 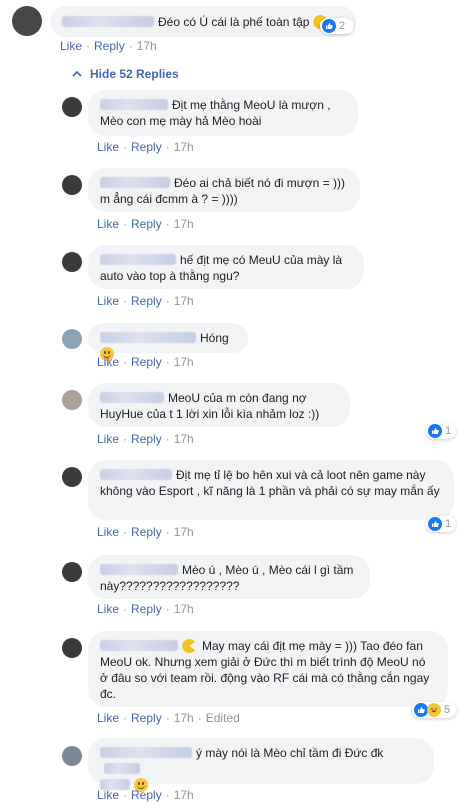 I want to click on edited-label: Edited, so click(x=223, y=718).